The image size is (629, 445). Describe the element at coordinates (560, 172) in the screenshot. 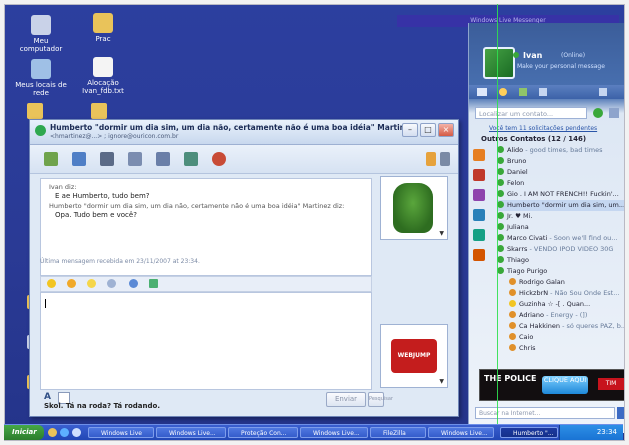

I see `contact-item: Daniel` at that location.